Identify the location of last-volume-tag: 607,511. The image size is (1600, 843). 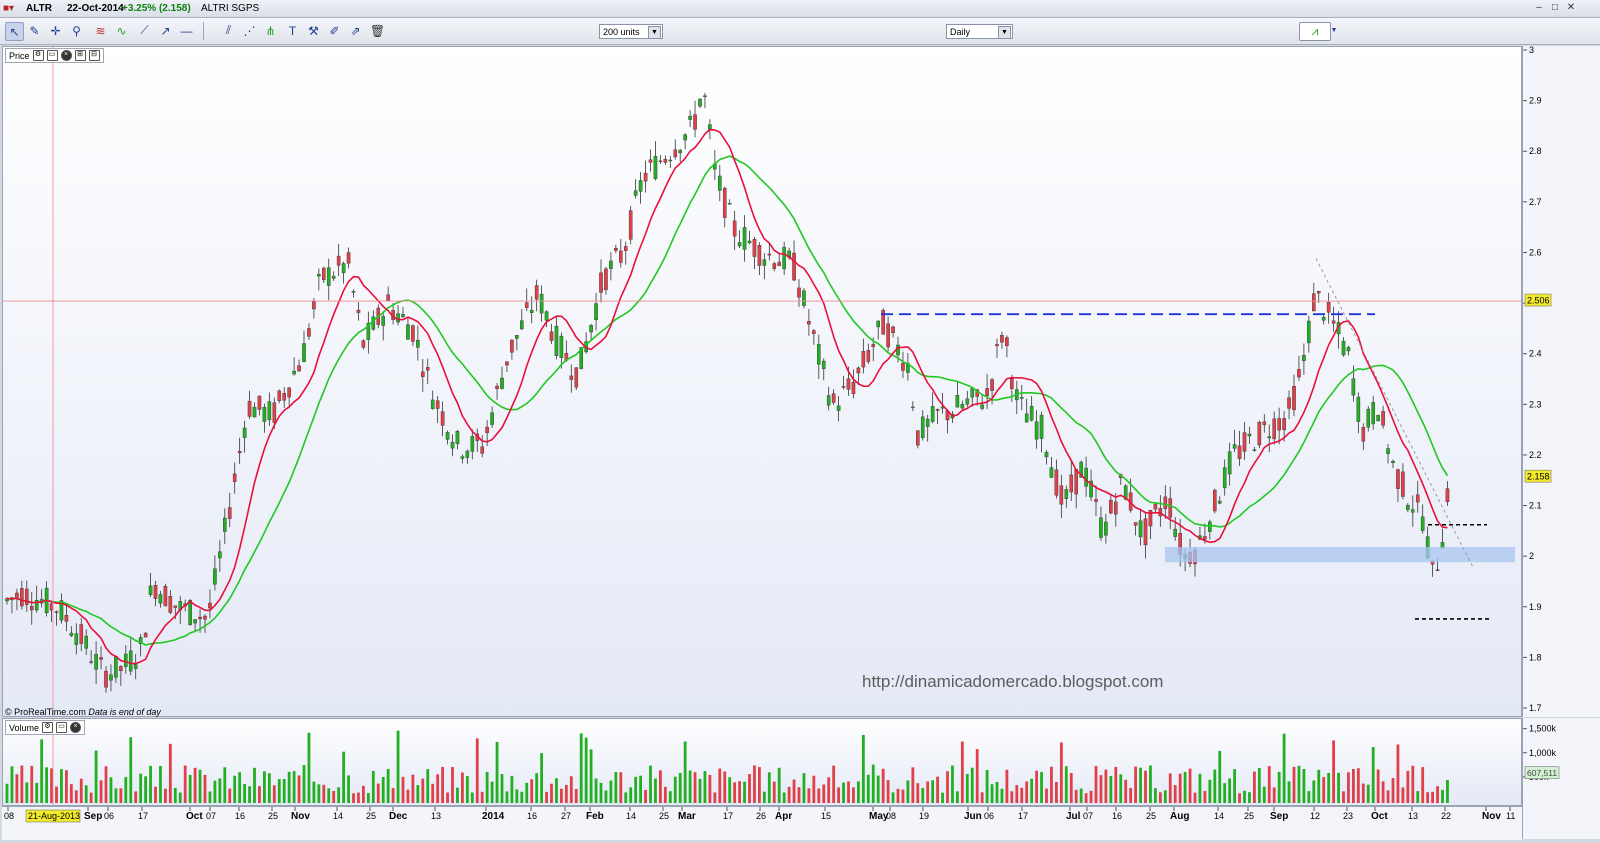
(1542, 773).